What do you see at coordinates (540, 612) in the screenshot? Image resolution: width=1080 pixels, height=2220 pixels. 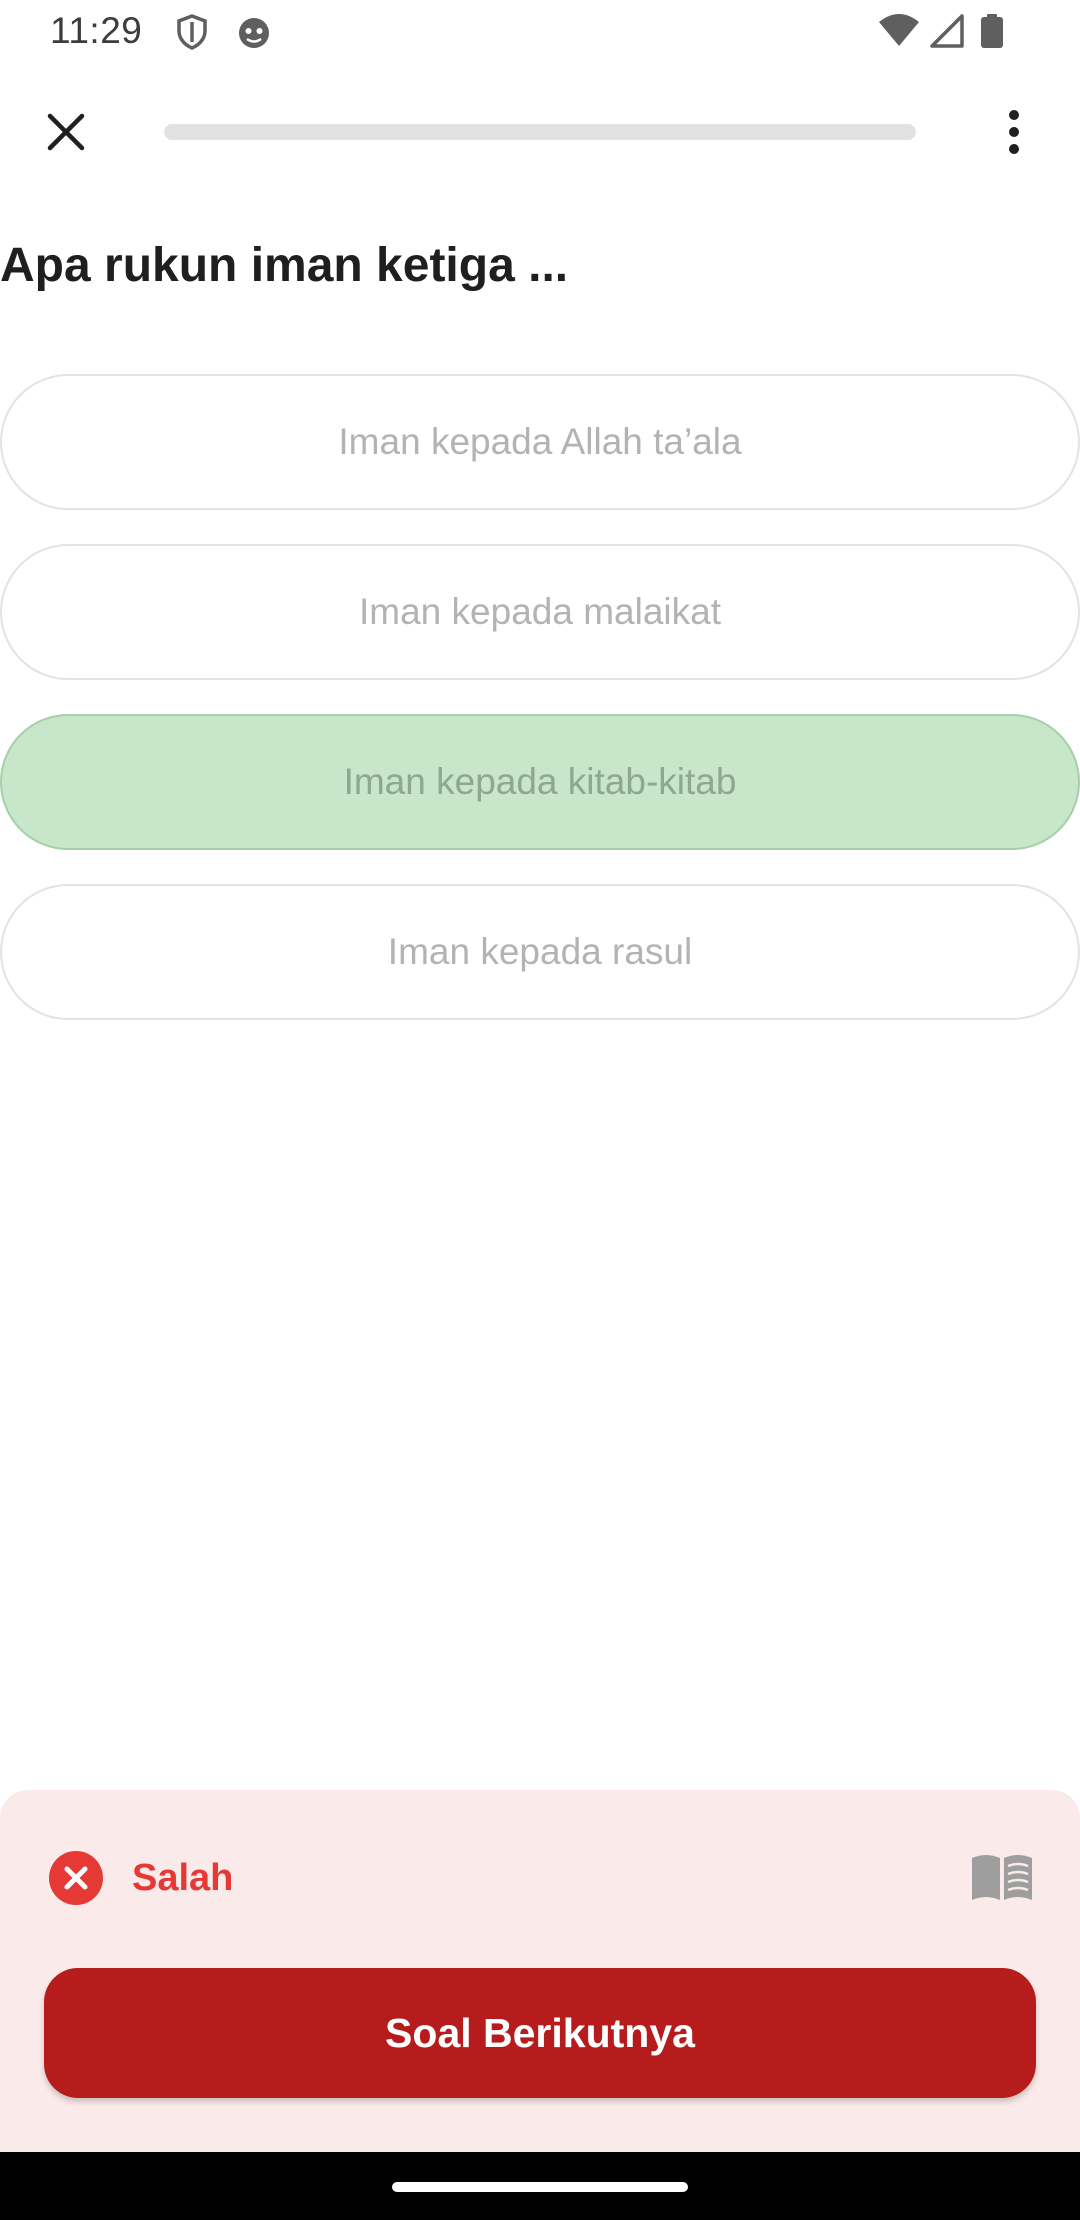 I see `answer-option-2: Iman kepada malaikat` at bounding box center [540, 612].